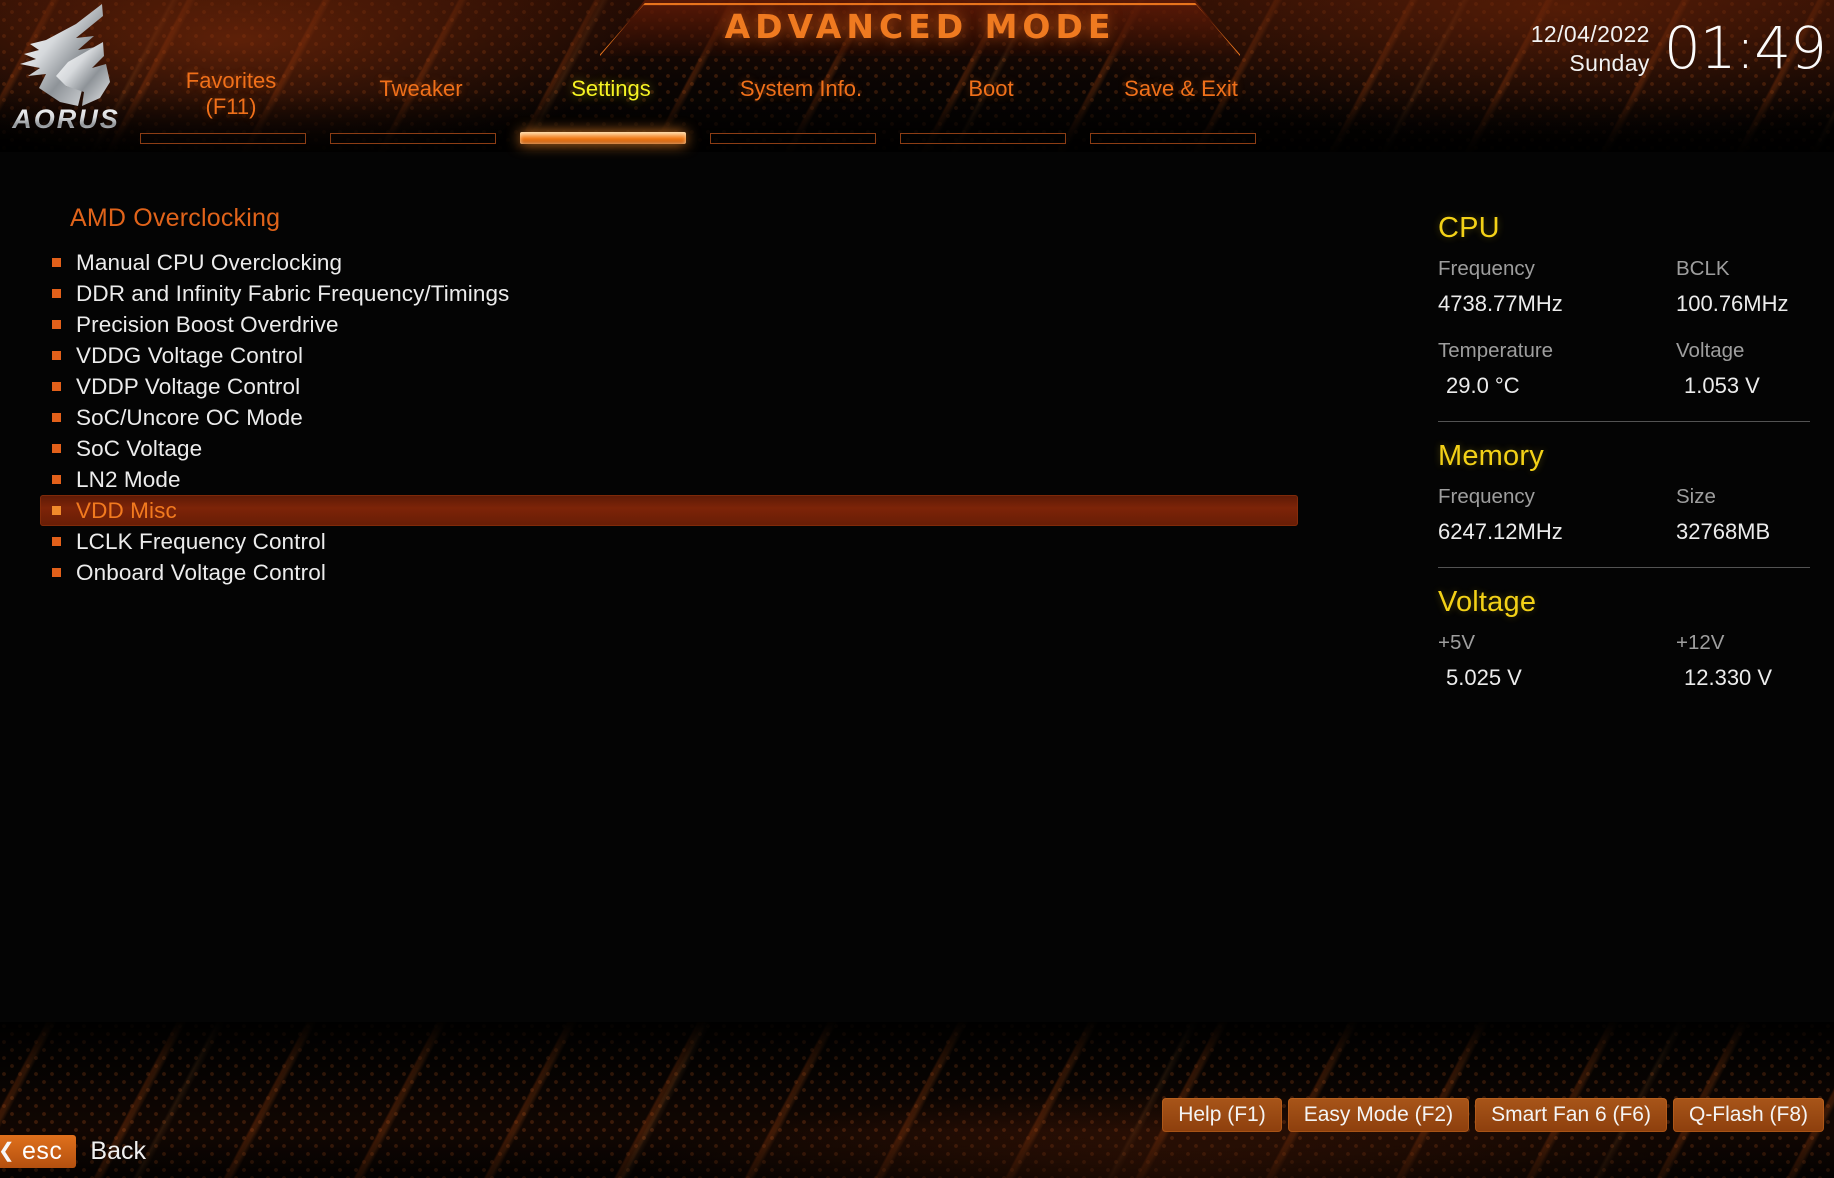 The height and width of the screenshot is (1178, 1834). Describe the element at coordinates (1487, 602) in the screenshot. I see `info-section-title: Voltage` at that location.